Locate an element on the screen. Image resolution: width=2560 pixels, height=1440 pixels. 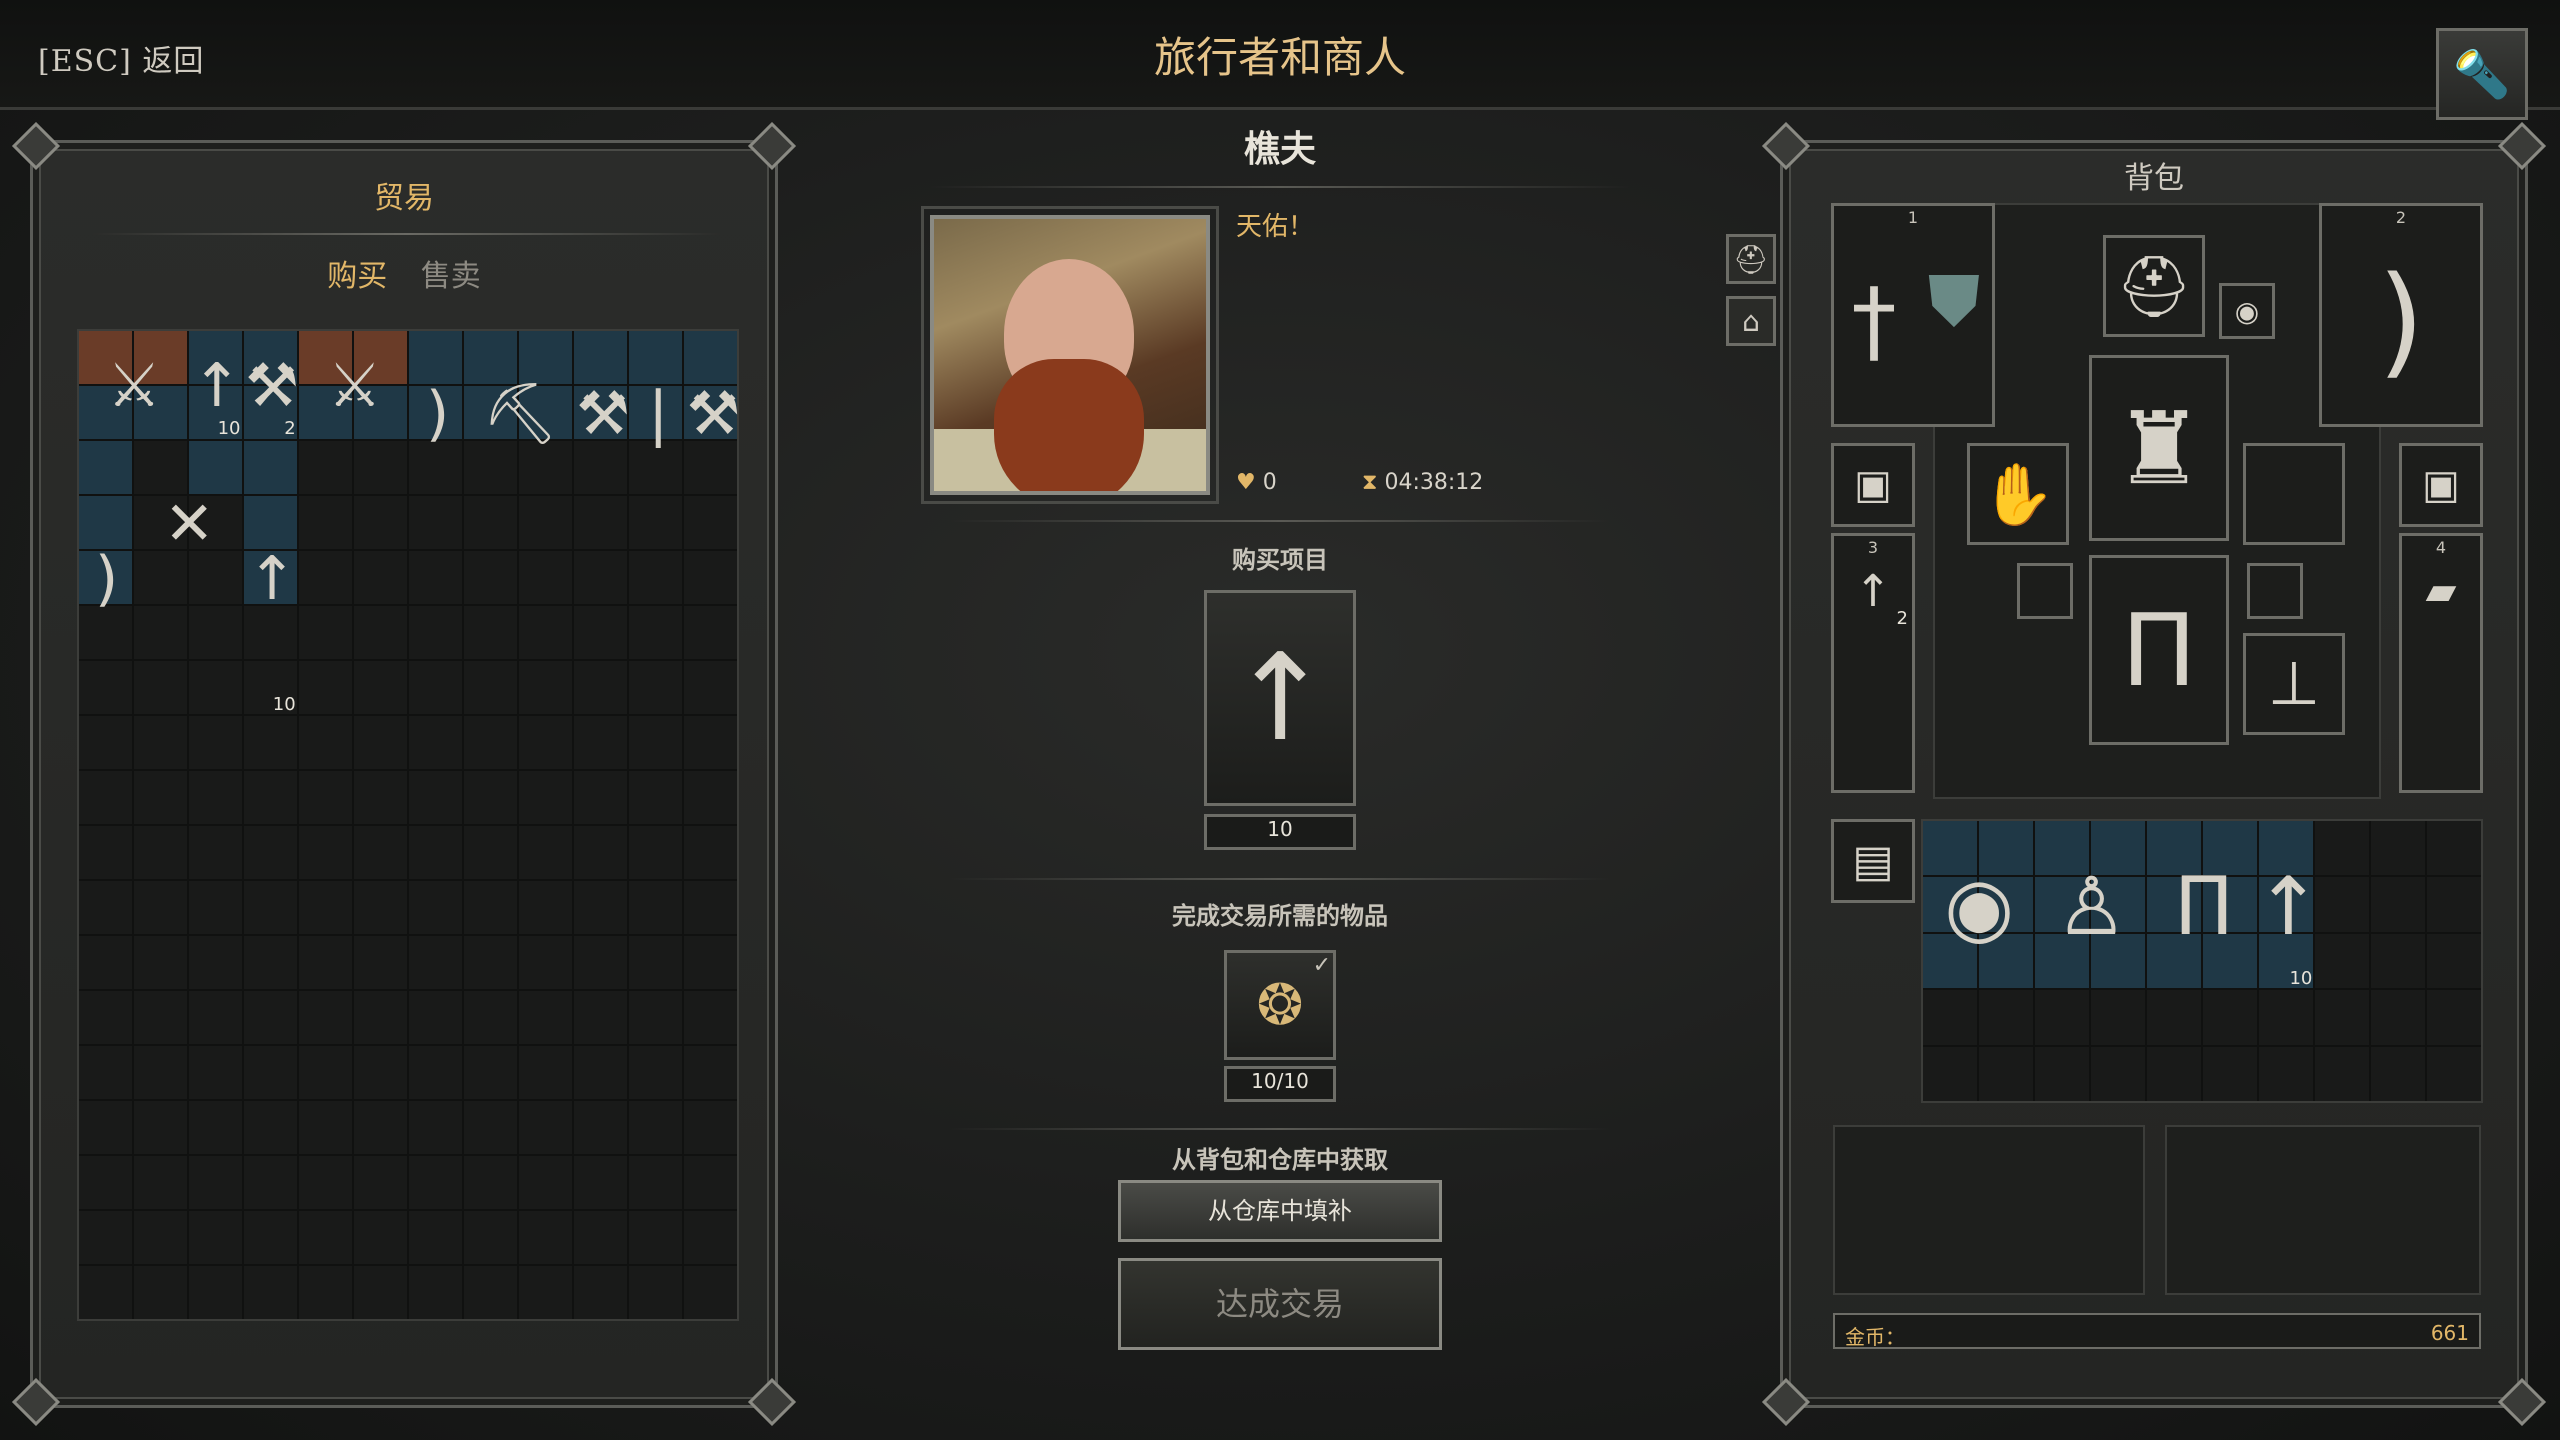
helmet-slot: ⛑ is located at coordinates (2154, 286).